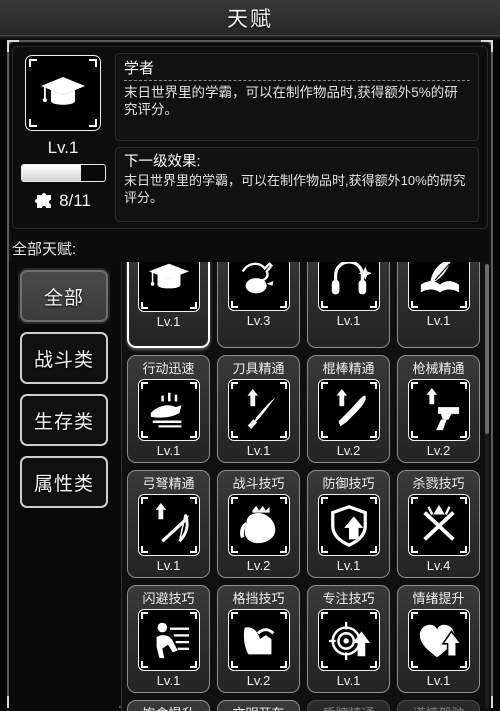  I want to click on cooking-icon, so click(258, 286).